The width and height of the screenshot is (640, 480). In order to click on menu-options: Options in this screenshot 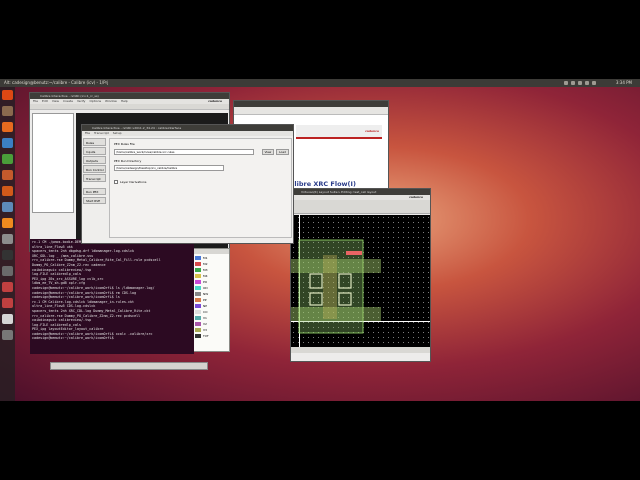, I will do `click(95, 101)`.